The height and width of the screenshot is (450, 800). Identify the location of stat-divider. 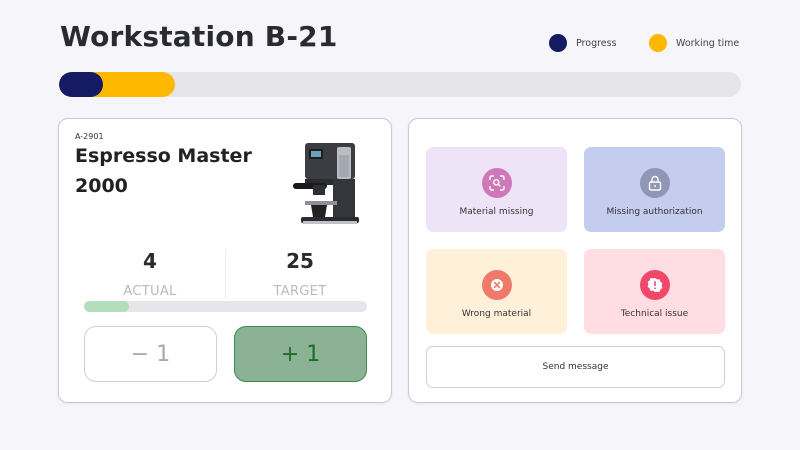
(225, 274).